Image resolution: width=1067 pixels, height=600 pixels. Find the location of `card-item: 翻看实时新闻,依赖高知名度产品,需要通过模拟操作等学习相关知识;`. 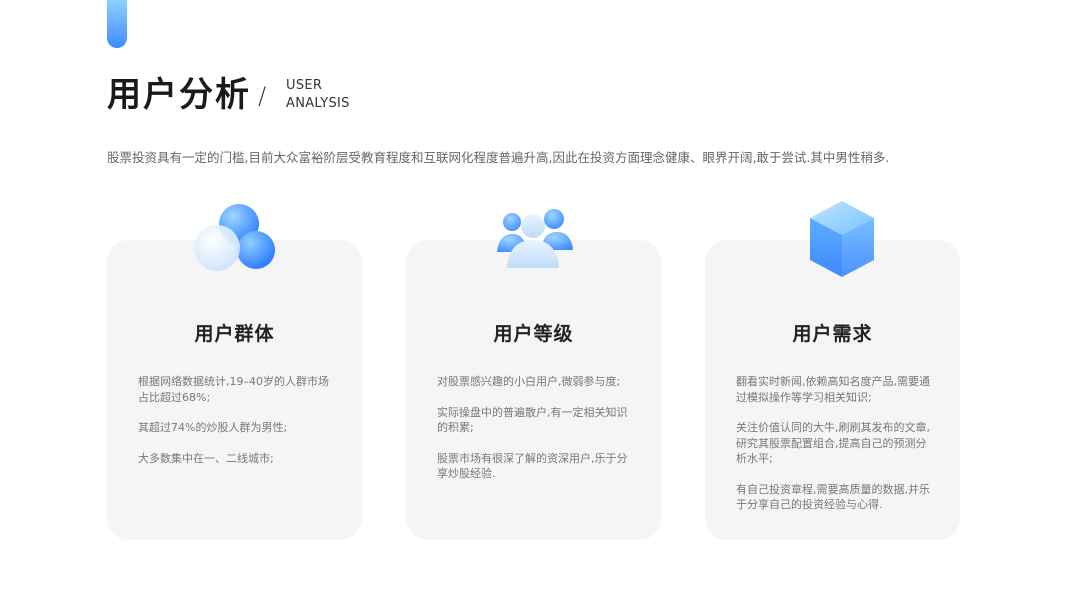

card-item: 翻看实时新闻,依赖高知名度产品,需要通过模拟操作等学习相关知识; is located at coordinates (833, 389).